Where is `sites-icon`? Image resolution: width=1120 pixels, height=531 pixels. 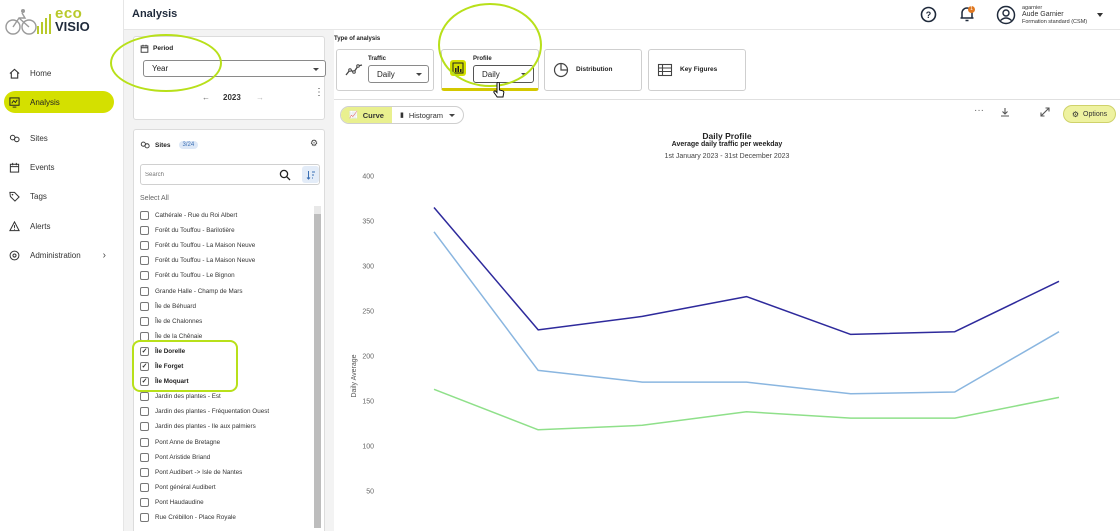
sites-icon is located at coordinates (14, 138).